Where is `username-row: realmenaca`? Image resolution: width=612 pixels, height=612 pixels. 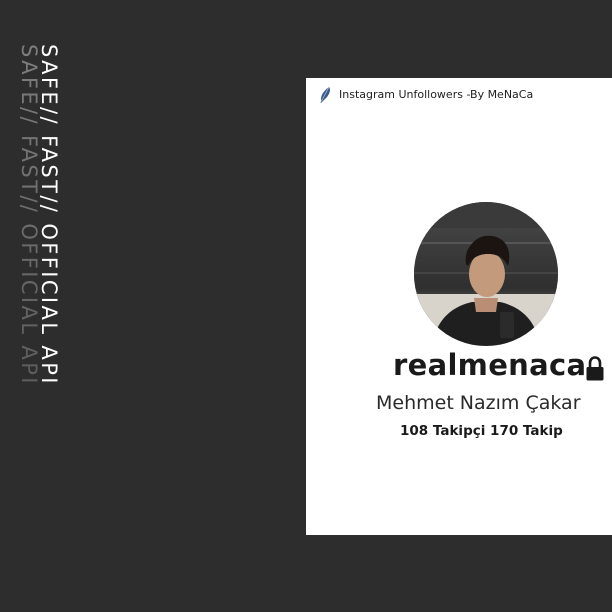
username-row: realmenaca is located at coordinates (459, 366).